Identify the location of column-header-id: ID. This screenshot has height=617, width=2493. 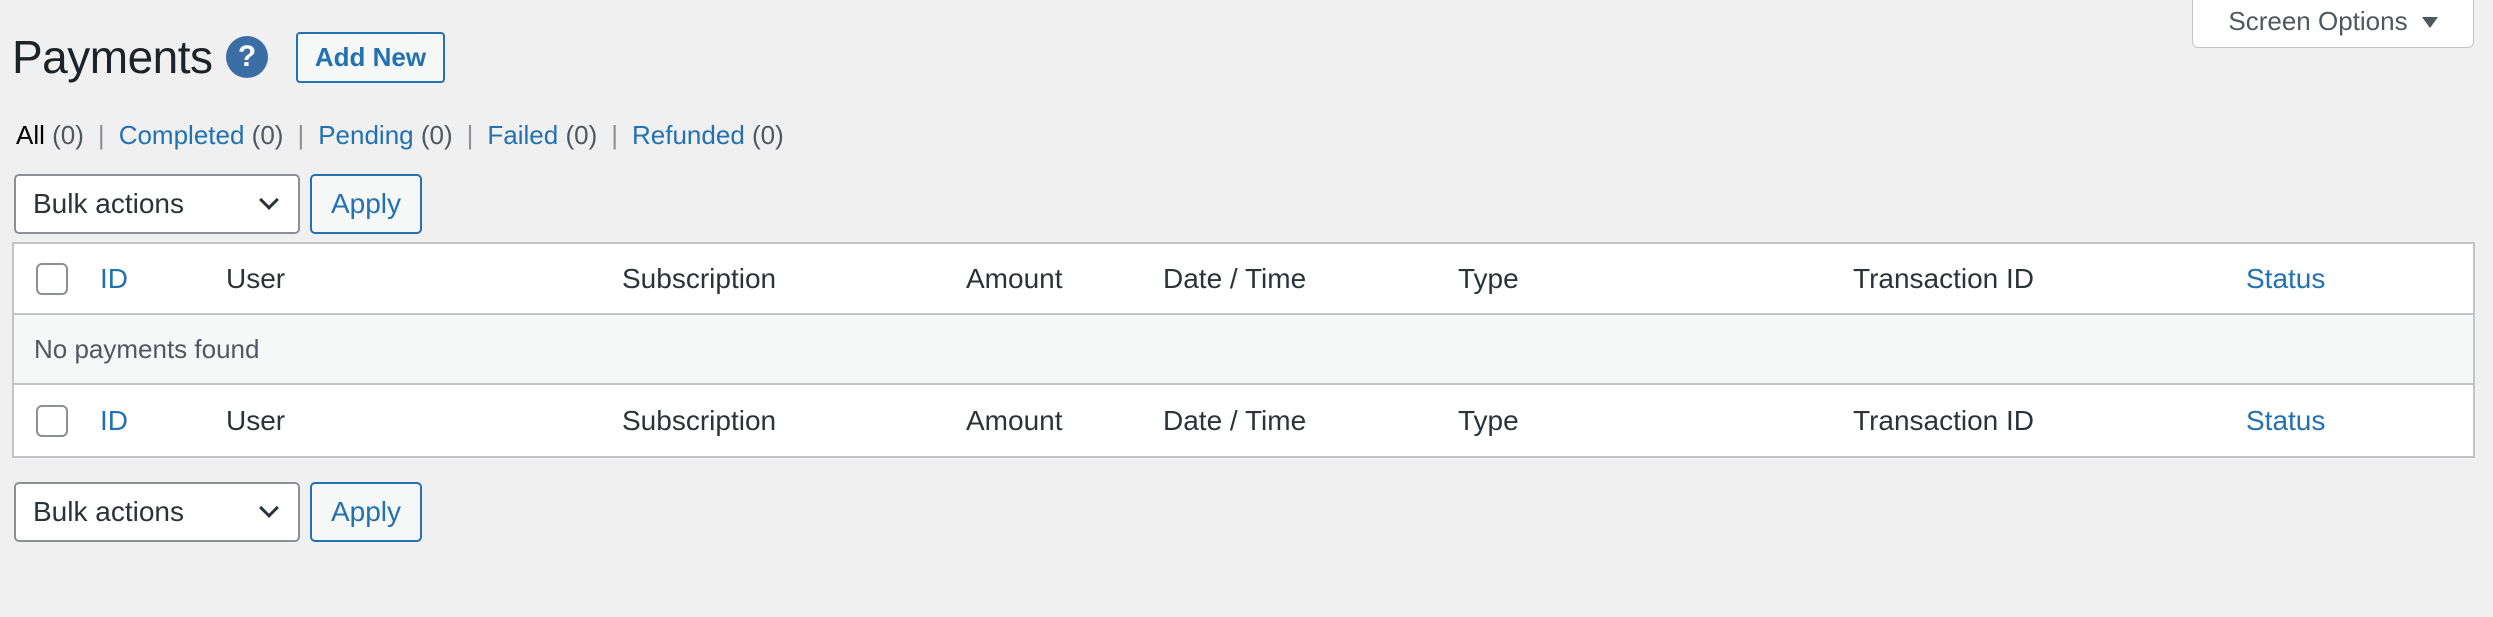
(114, 279).